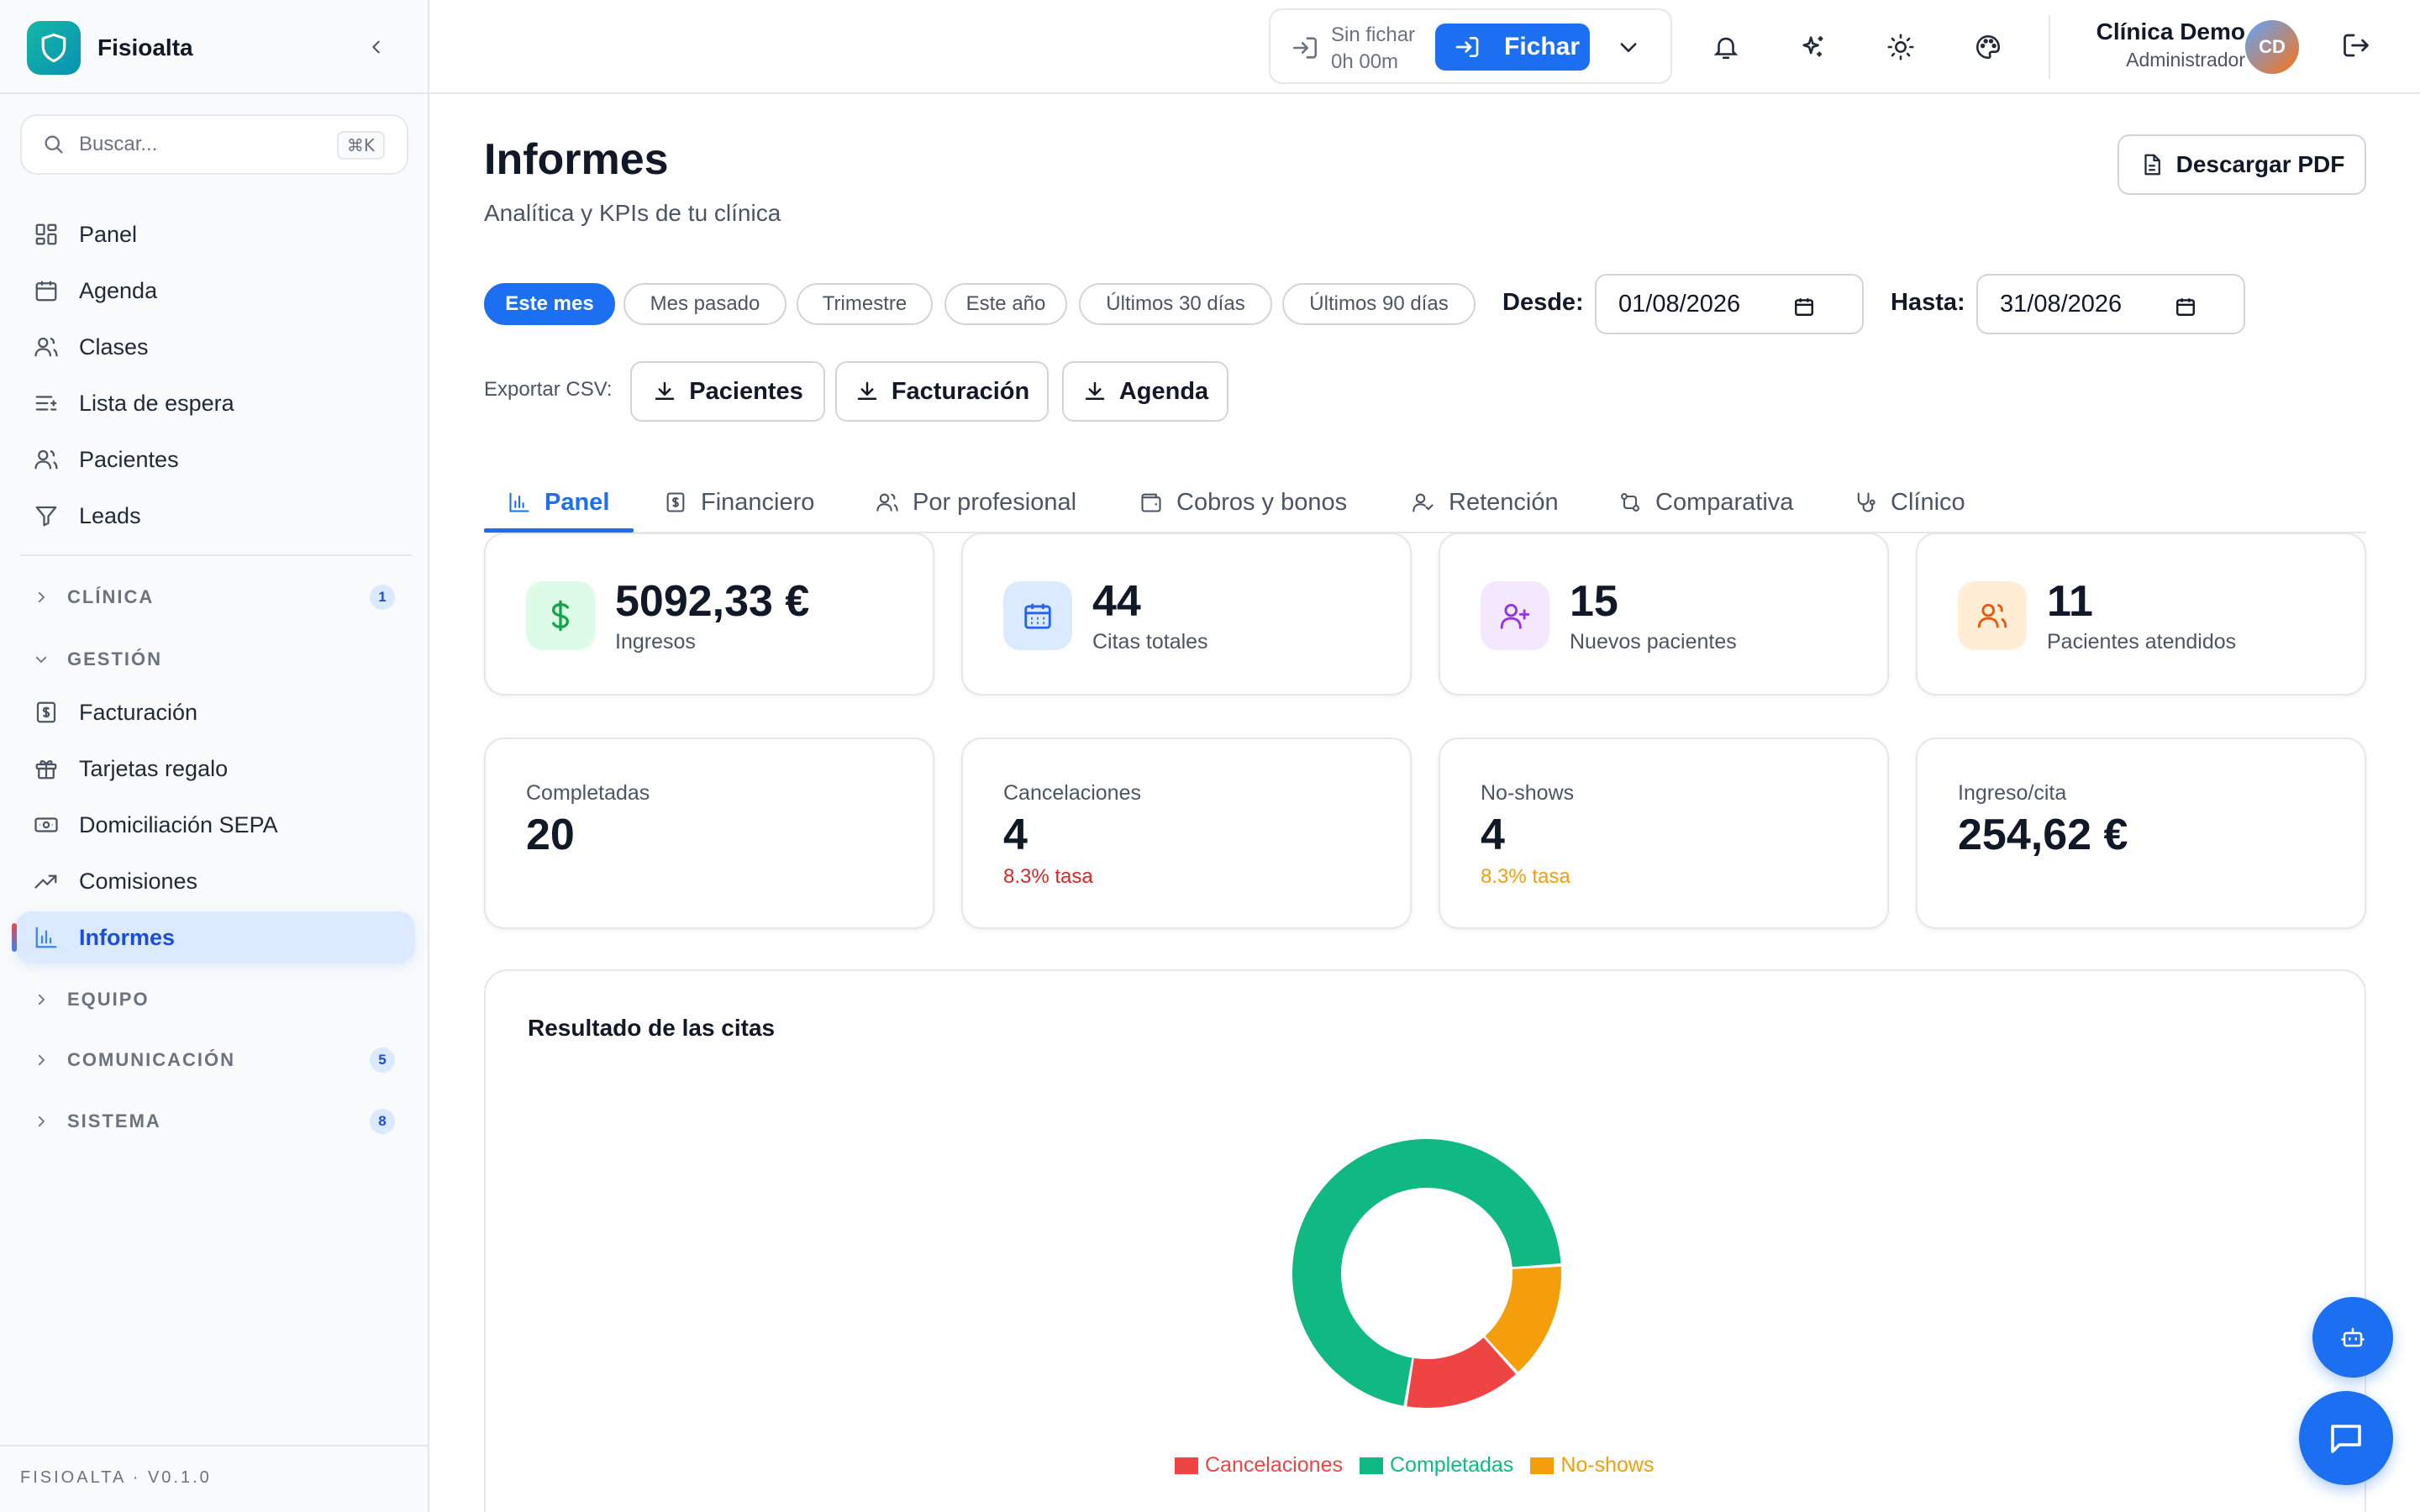 This screenshot has height=1512, width=2420. What do you see at coordinates (1452, 1465) in the screenshot?
I see `legend-label: Completadas` at bounding box center [1452, 1465].